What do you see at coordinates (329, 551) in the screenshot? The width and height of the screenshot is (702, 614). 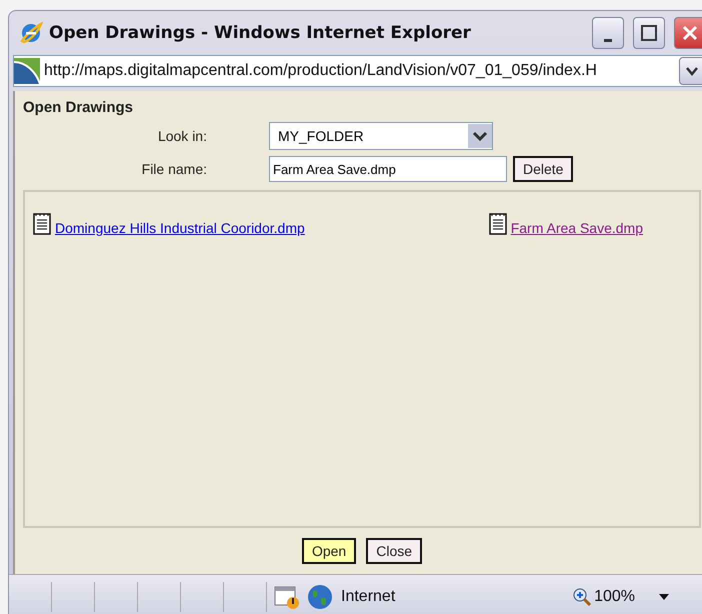 I see `dialog-button: Open` at bounding box center [329, 551].